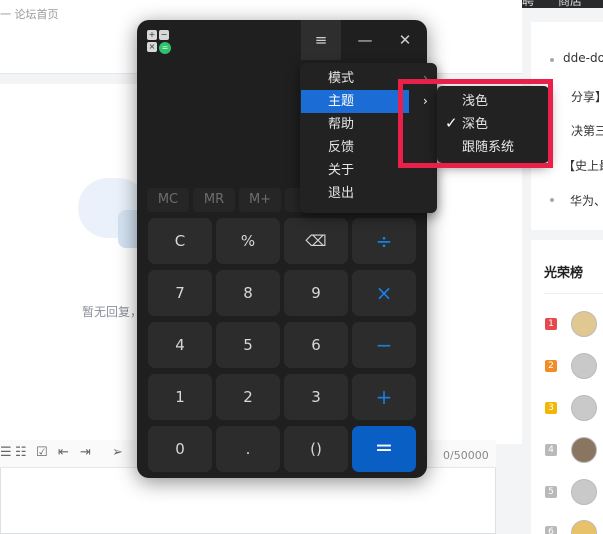  Describe the element at coordinates (168, 200) in the screenshot. I see `mc-button: MC` at that location.